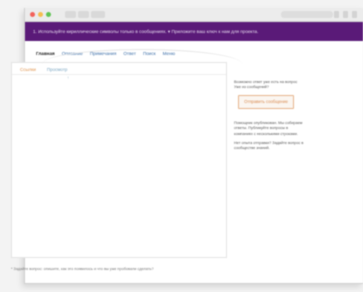  I want to click on new-tab-icon, so click(345, 14).